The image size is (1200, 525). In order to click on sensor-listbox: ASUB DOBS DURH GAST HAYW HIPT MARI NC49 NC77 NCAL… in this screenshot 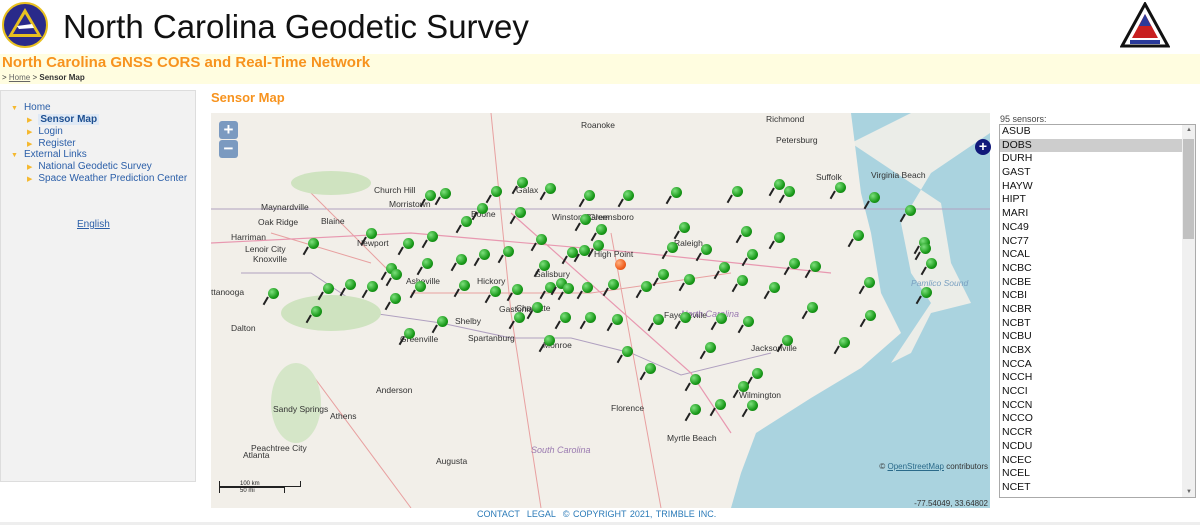, I will do `click(1097, 311)`.